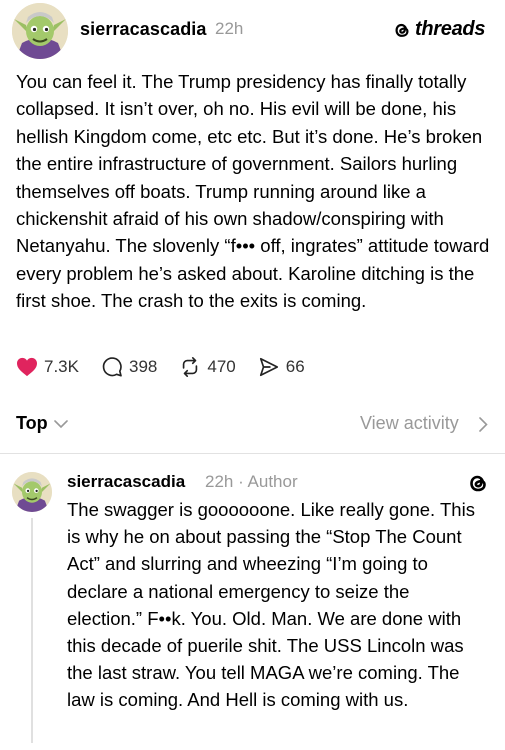 This screenshot has width=505, height=750. What do you see at coordinates (229, 28) in the screenshot?
I see `post-timestamp: 22h` at bounding box center [229, 28].